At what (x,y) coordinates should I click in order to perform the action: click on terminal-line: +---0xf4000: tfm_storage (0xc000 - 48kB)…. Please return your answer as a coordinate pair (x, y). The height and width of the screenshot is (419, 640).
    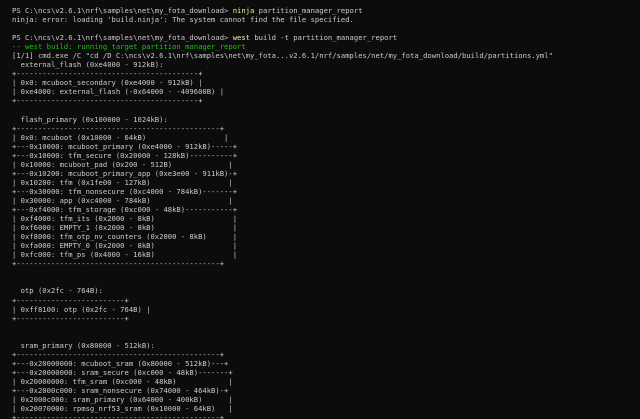
    Looking at the image, I should click on (326, 209).